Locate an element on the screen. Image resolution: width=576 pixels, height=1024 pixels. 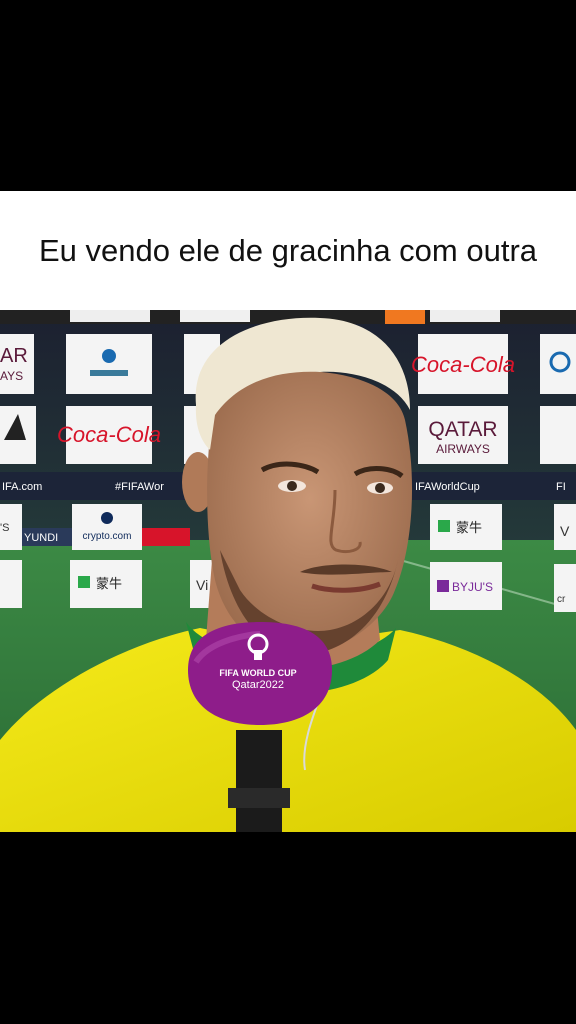
board-crypto-com: crypto.com is located at coordinates (107, 527).